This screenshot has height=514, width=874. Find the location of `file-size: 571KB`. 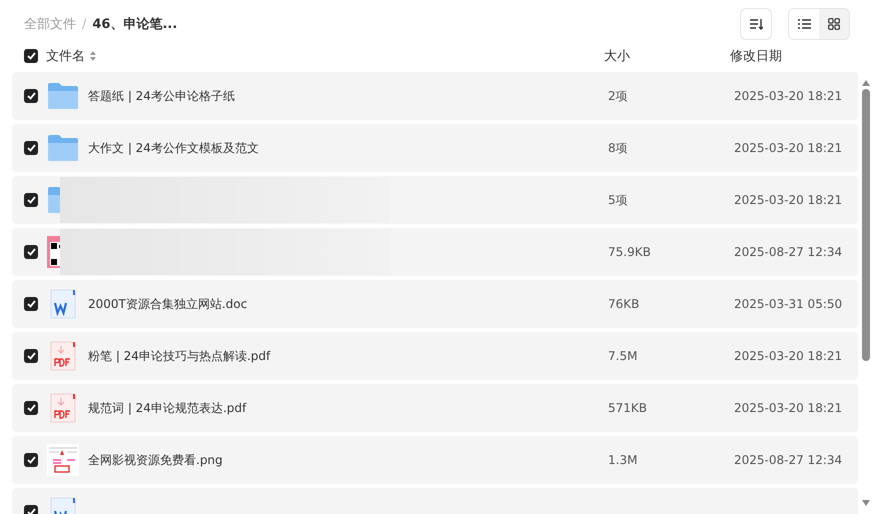

file-size: 571KB is located at coordinates (628, 408).